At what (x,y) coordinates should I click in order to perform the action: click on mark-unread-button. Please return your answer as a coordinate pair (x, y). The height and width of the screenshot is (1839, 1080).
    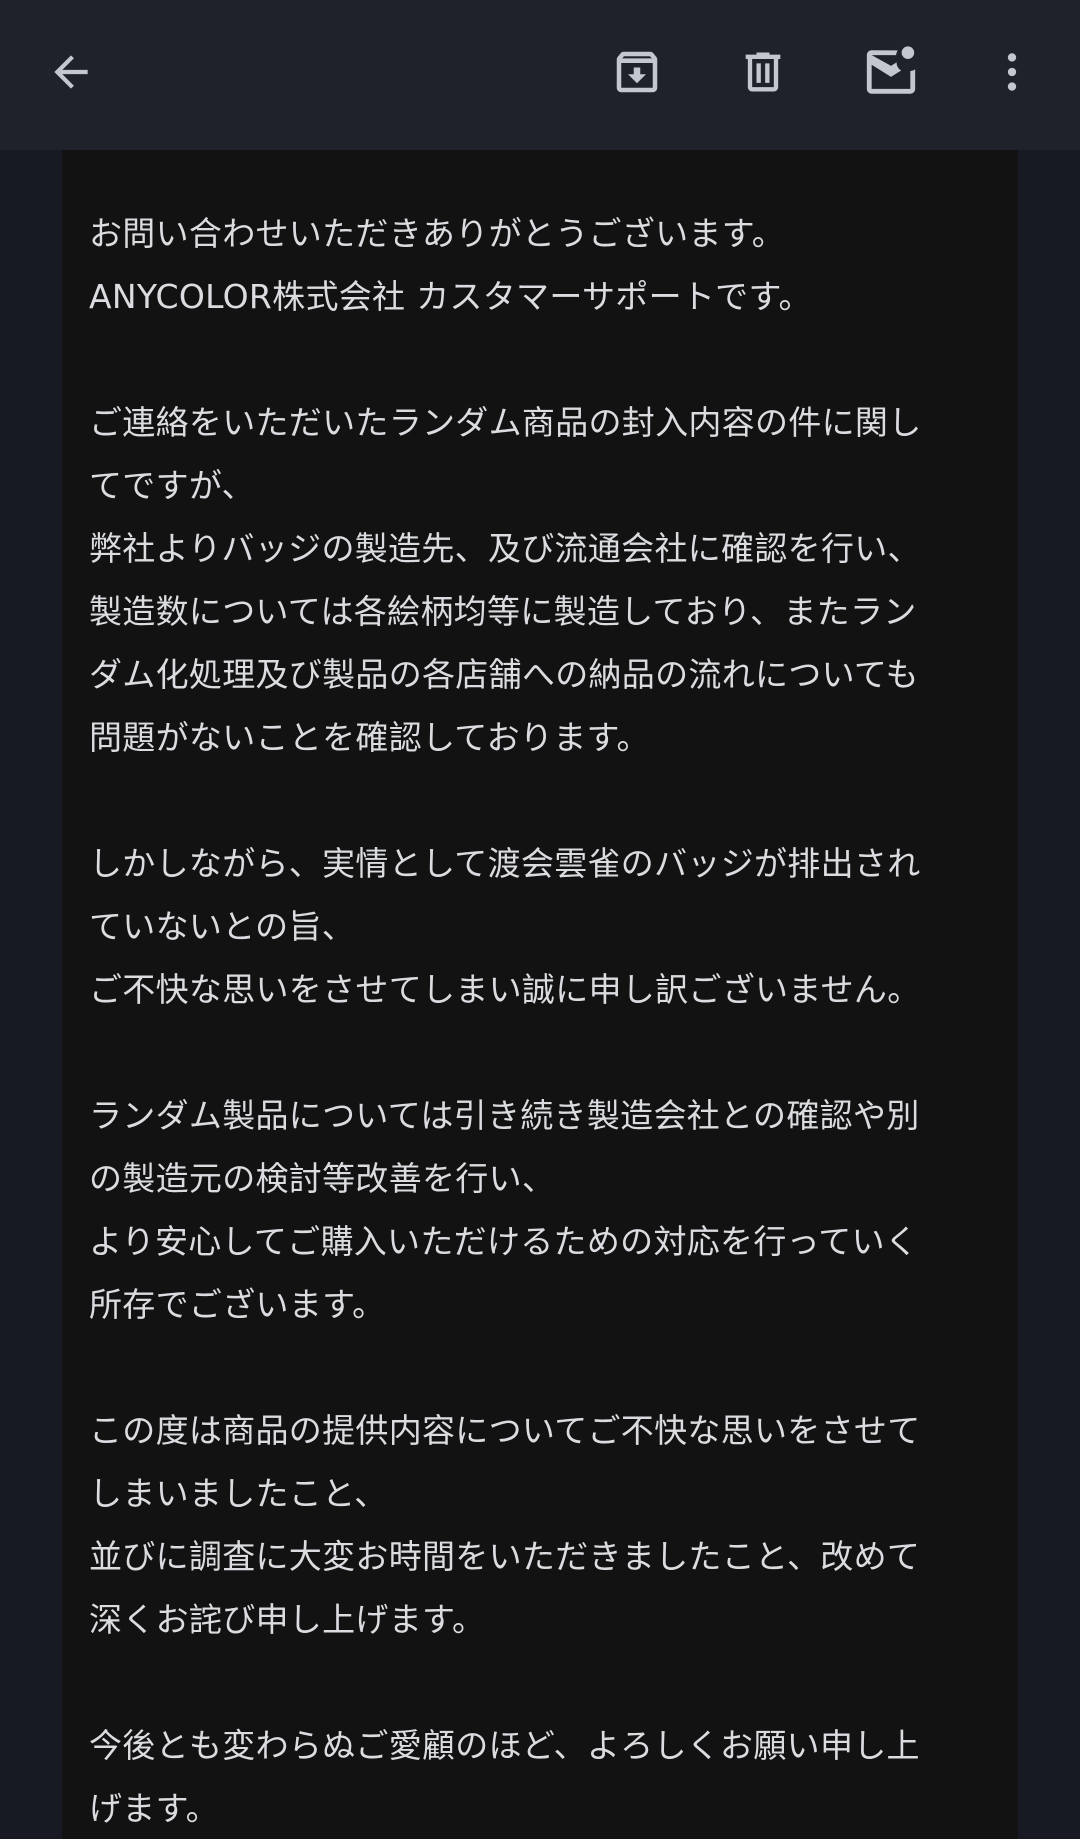
    Looking at the image, I should click on (891, 72).